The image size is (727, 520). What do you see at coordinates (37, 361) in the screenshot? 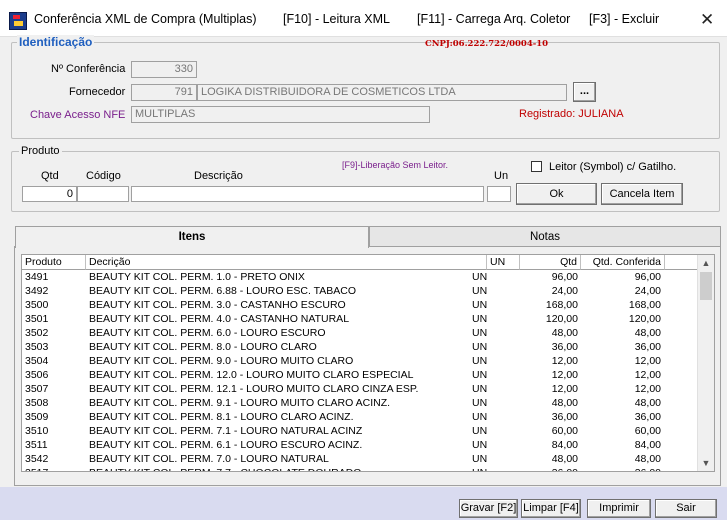
I see `cell-produto: 3504` at bounding box center [37, 361].